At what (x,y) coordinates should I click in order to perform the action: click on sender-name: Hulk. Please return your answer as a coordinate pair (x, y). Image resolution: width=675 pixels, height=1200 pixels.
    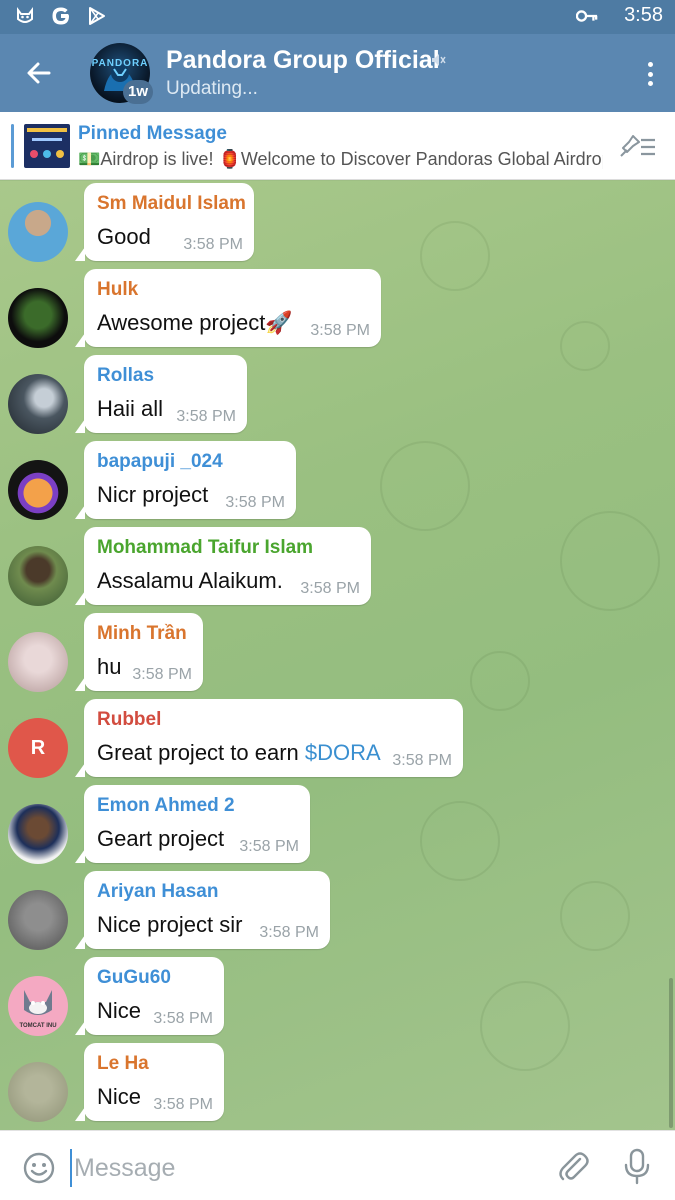
    Looking at the image, I should click on (117, 290).